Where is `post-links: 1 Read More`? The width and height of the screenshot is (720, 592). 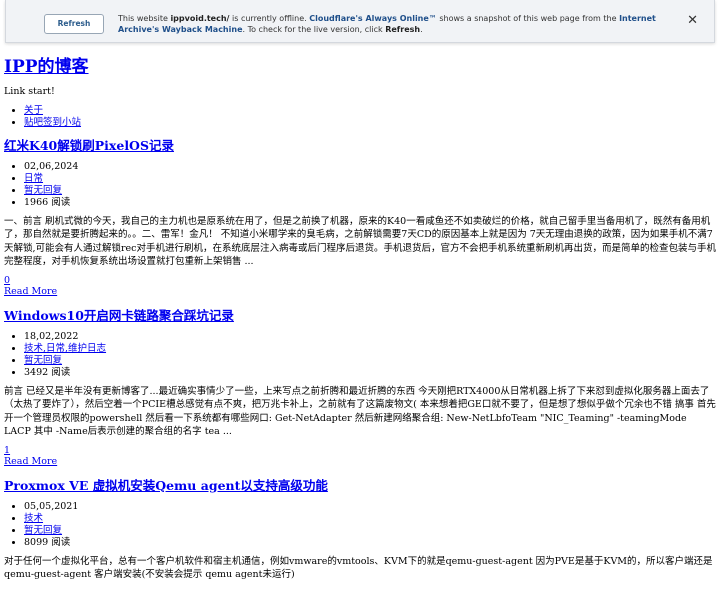
post-links: 1 Read More is located at coordinates (360, 456).